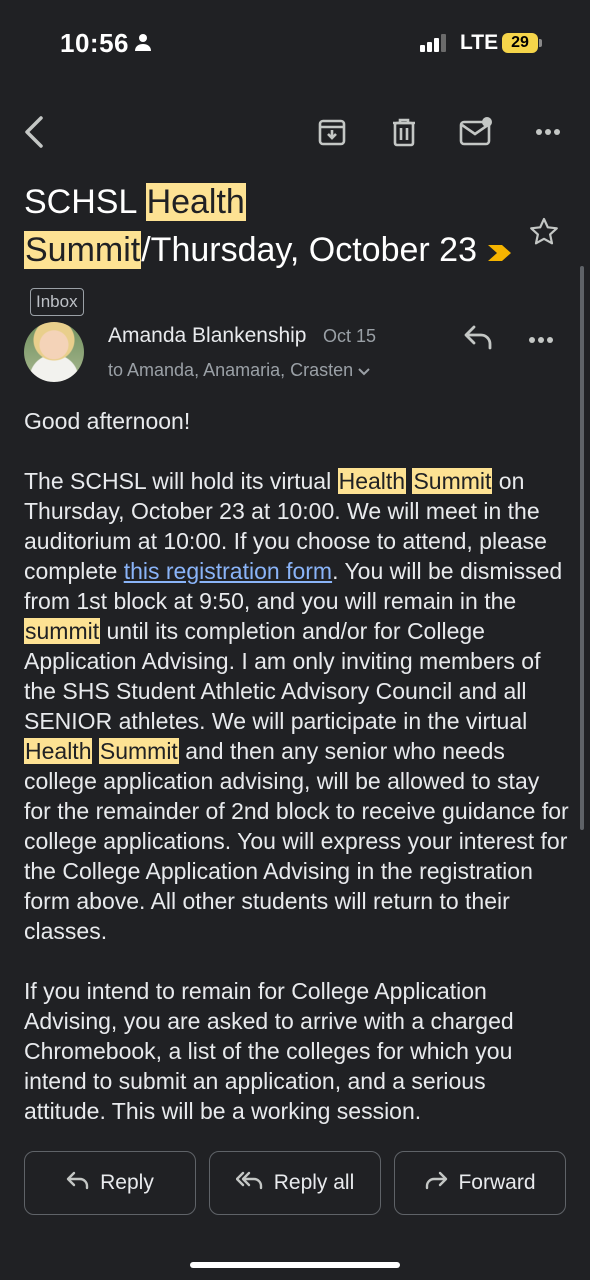  I want to click on importance-marker-icon, so click(500, 252).